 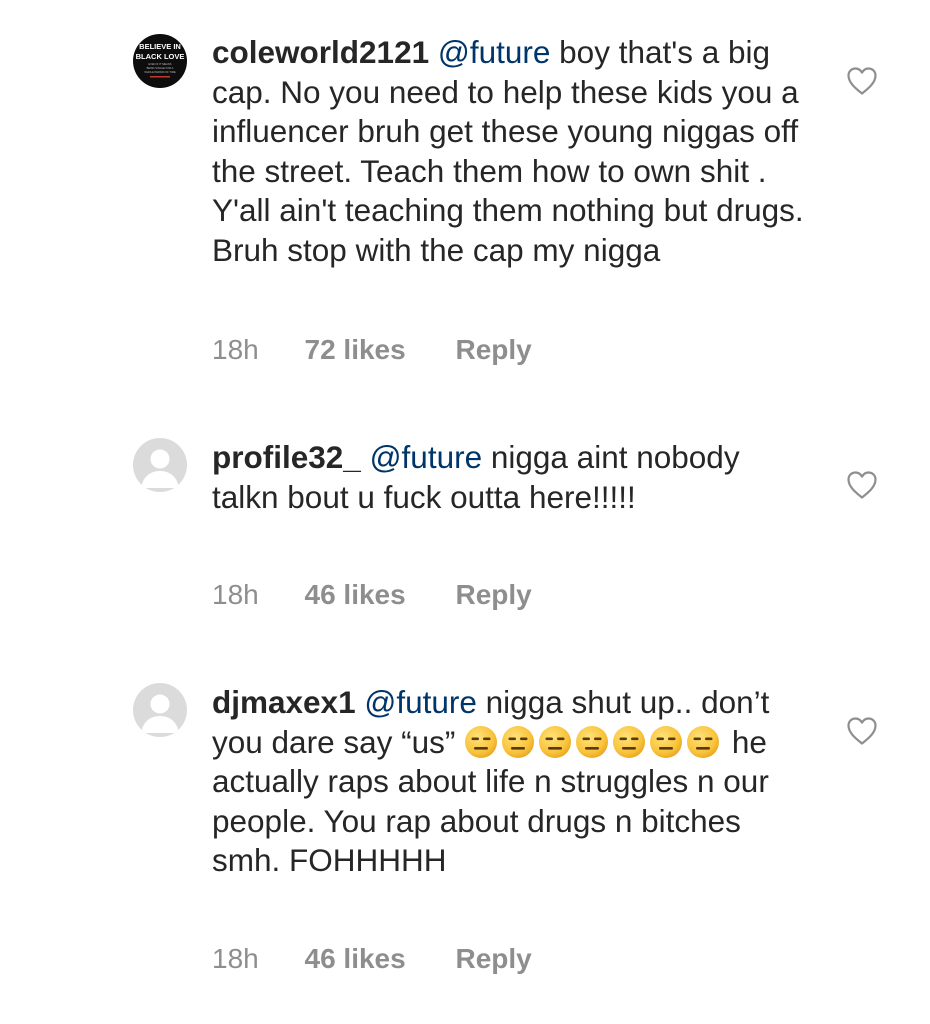 I want to click on svg-text: BELIEVE IN, so click(x=160, y=46).